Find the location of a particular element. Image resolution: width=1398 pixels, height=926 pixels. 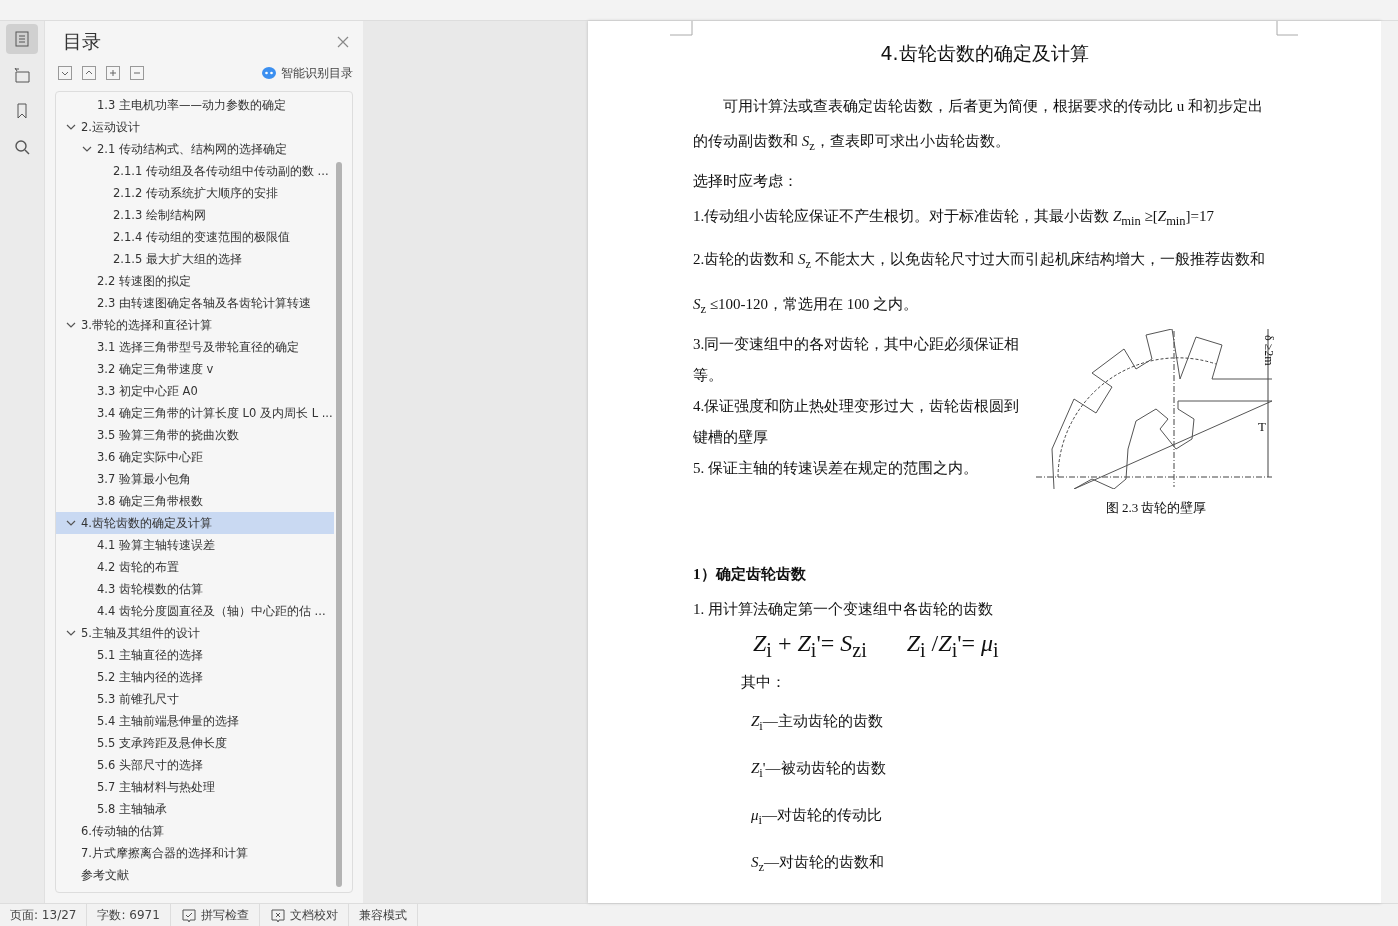

definition: Z$_{i}$'—被动齿轮的齿数 is located at coordinates (818, 770).